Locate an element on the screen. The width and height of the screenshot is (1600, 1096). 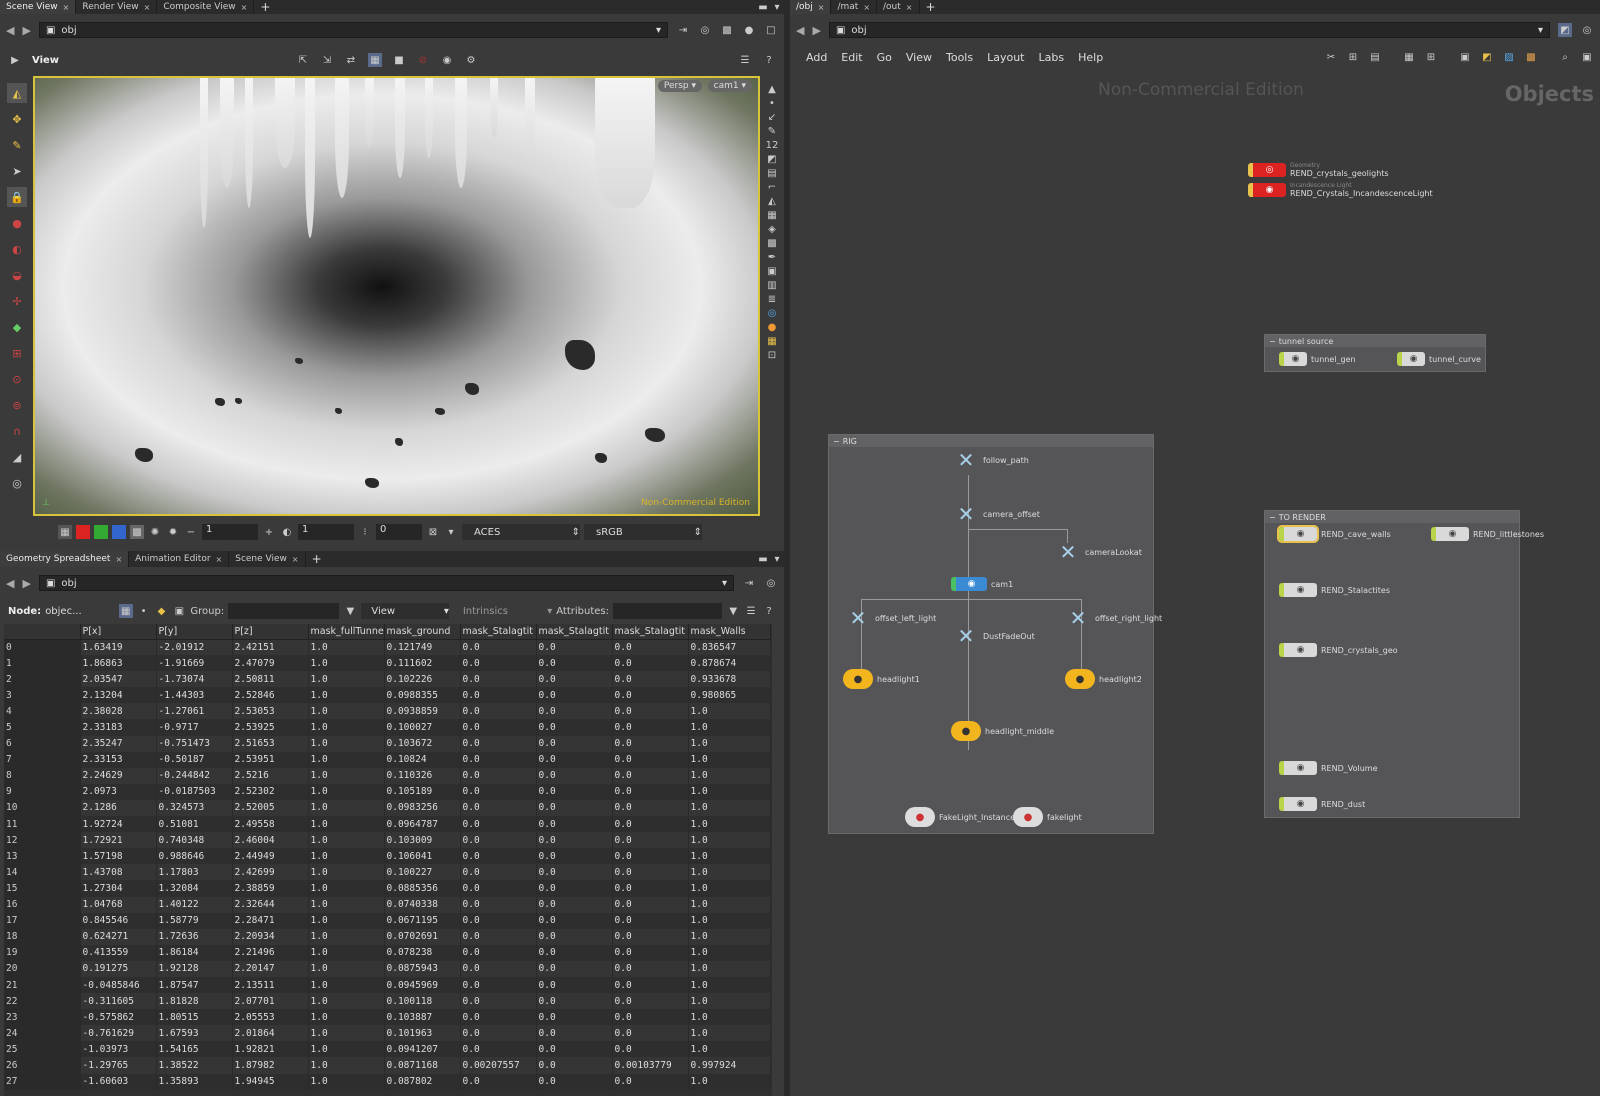
tab-animation-editor: Animation Editor × is located at coordinates (179, 559).